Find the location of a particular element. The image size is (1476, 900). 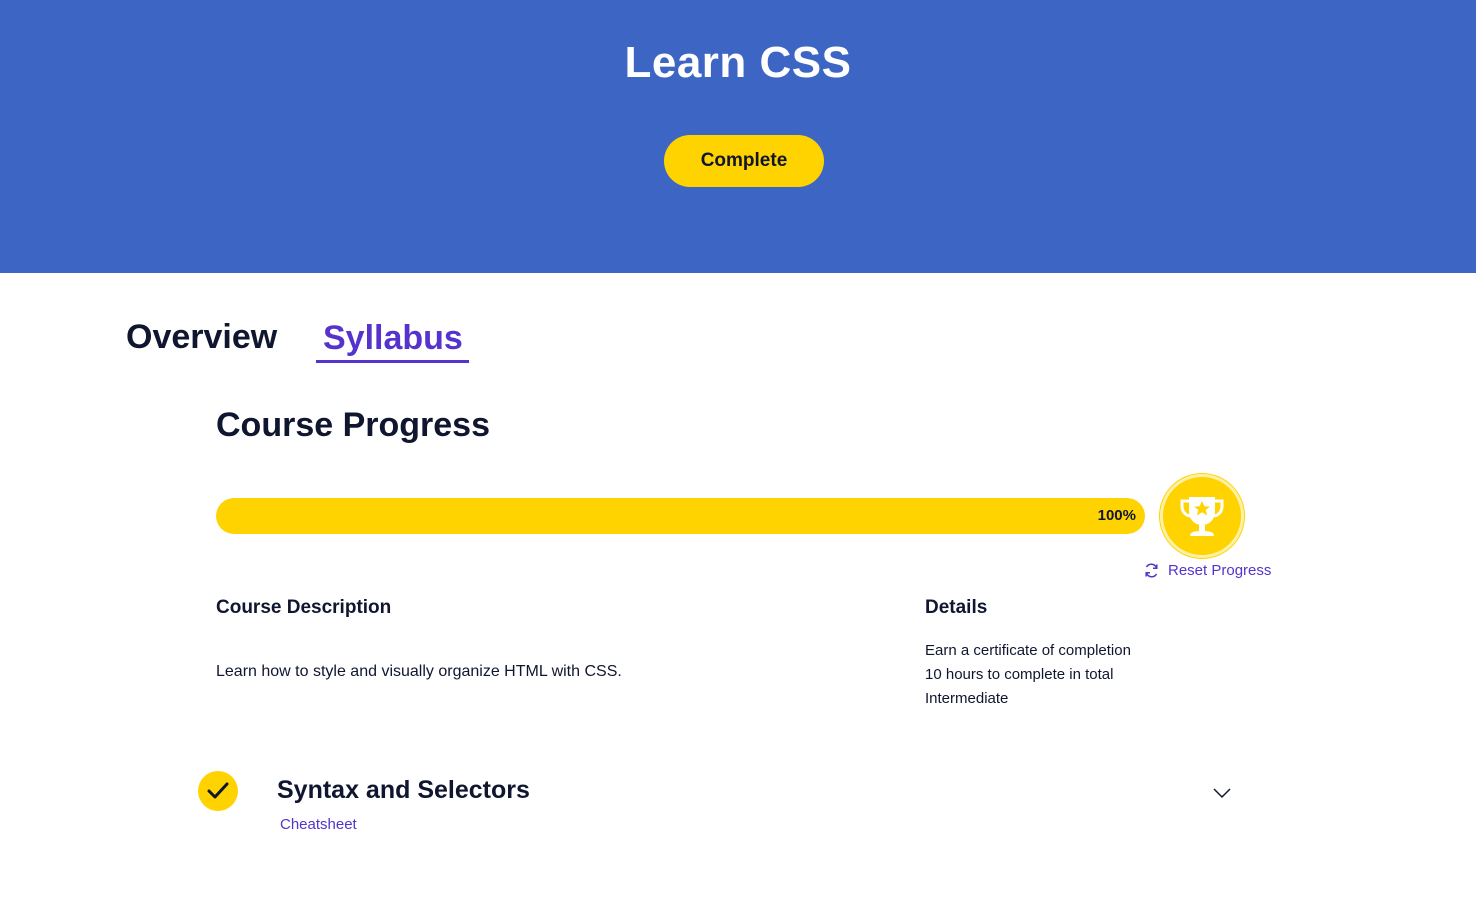

details-heading: Details is located at coordinates (956, 607).